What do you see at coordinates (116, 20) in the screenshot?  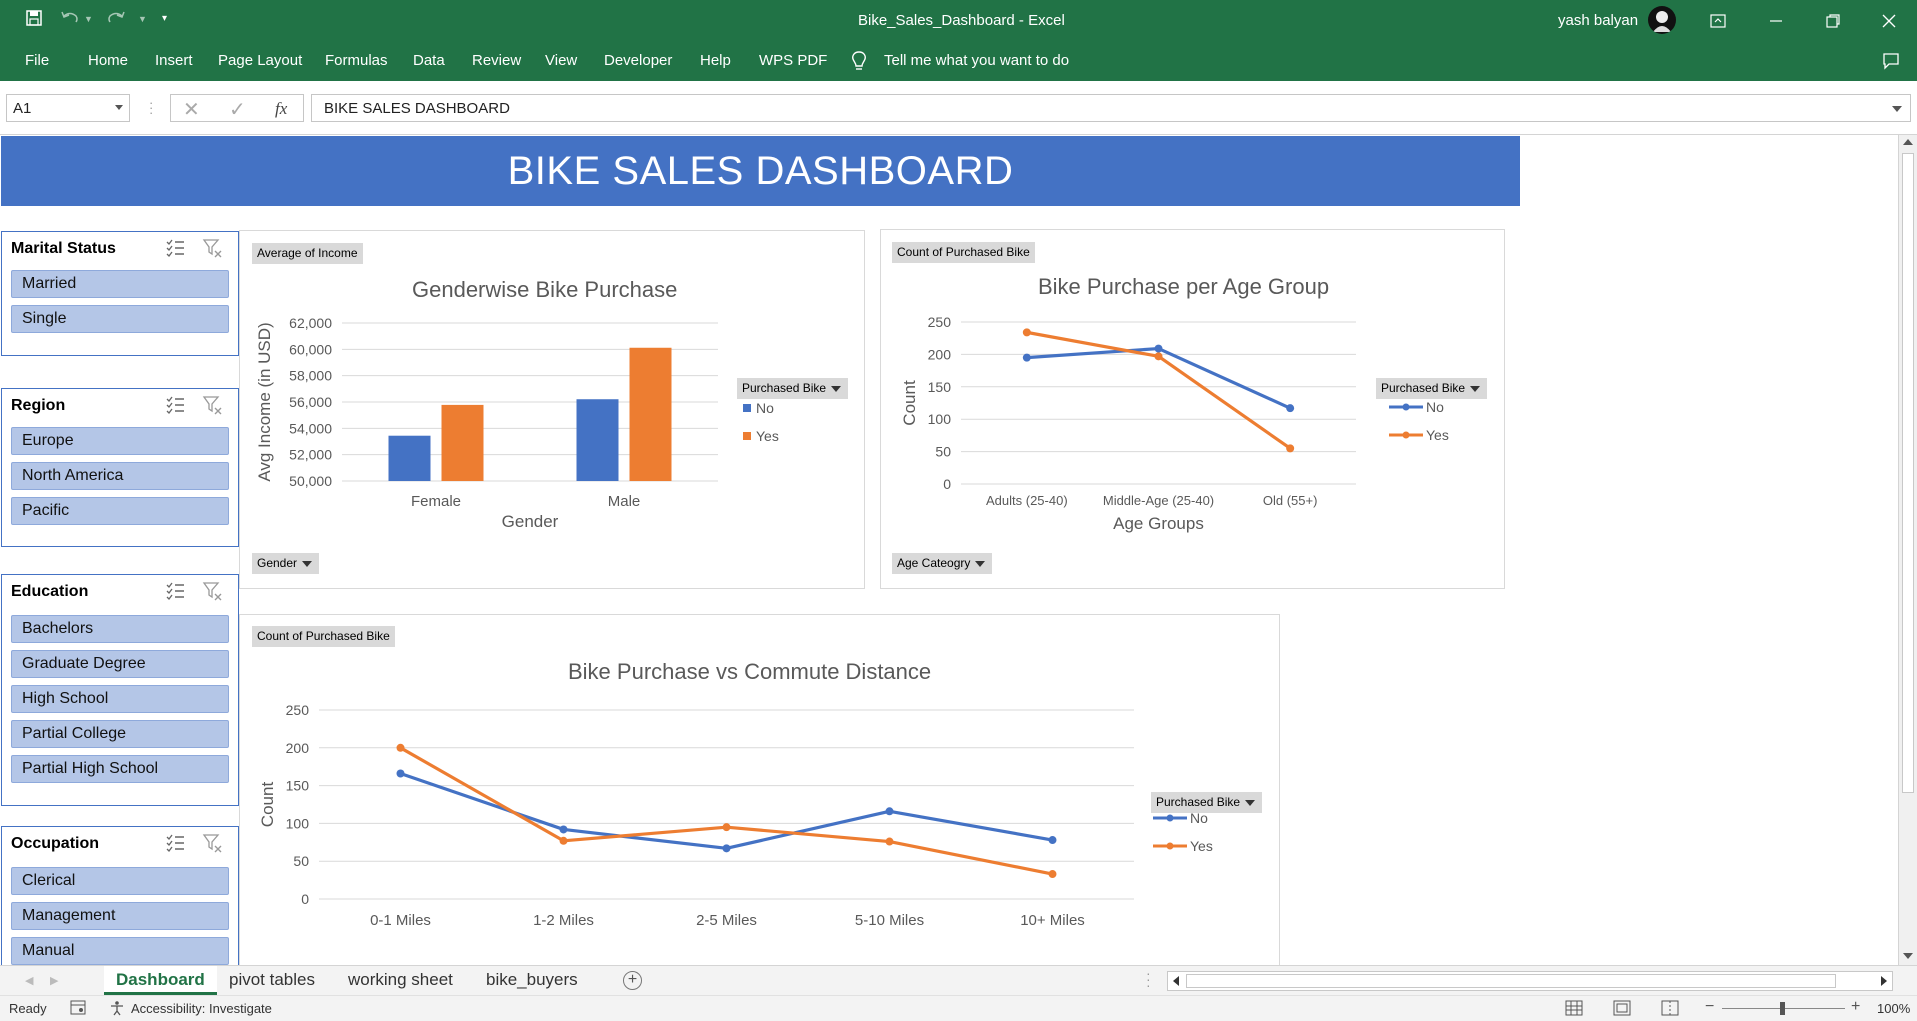 I see `redo-icon` at bounding box center [116, 20].